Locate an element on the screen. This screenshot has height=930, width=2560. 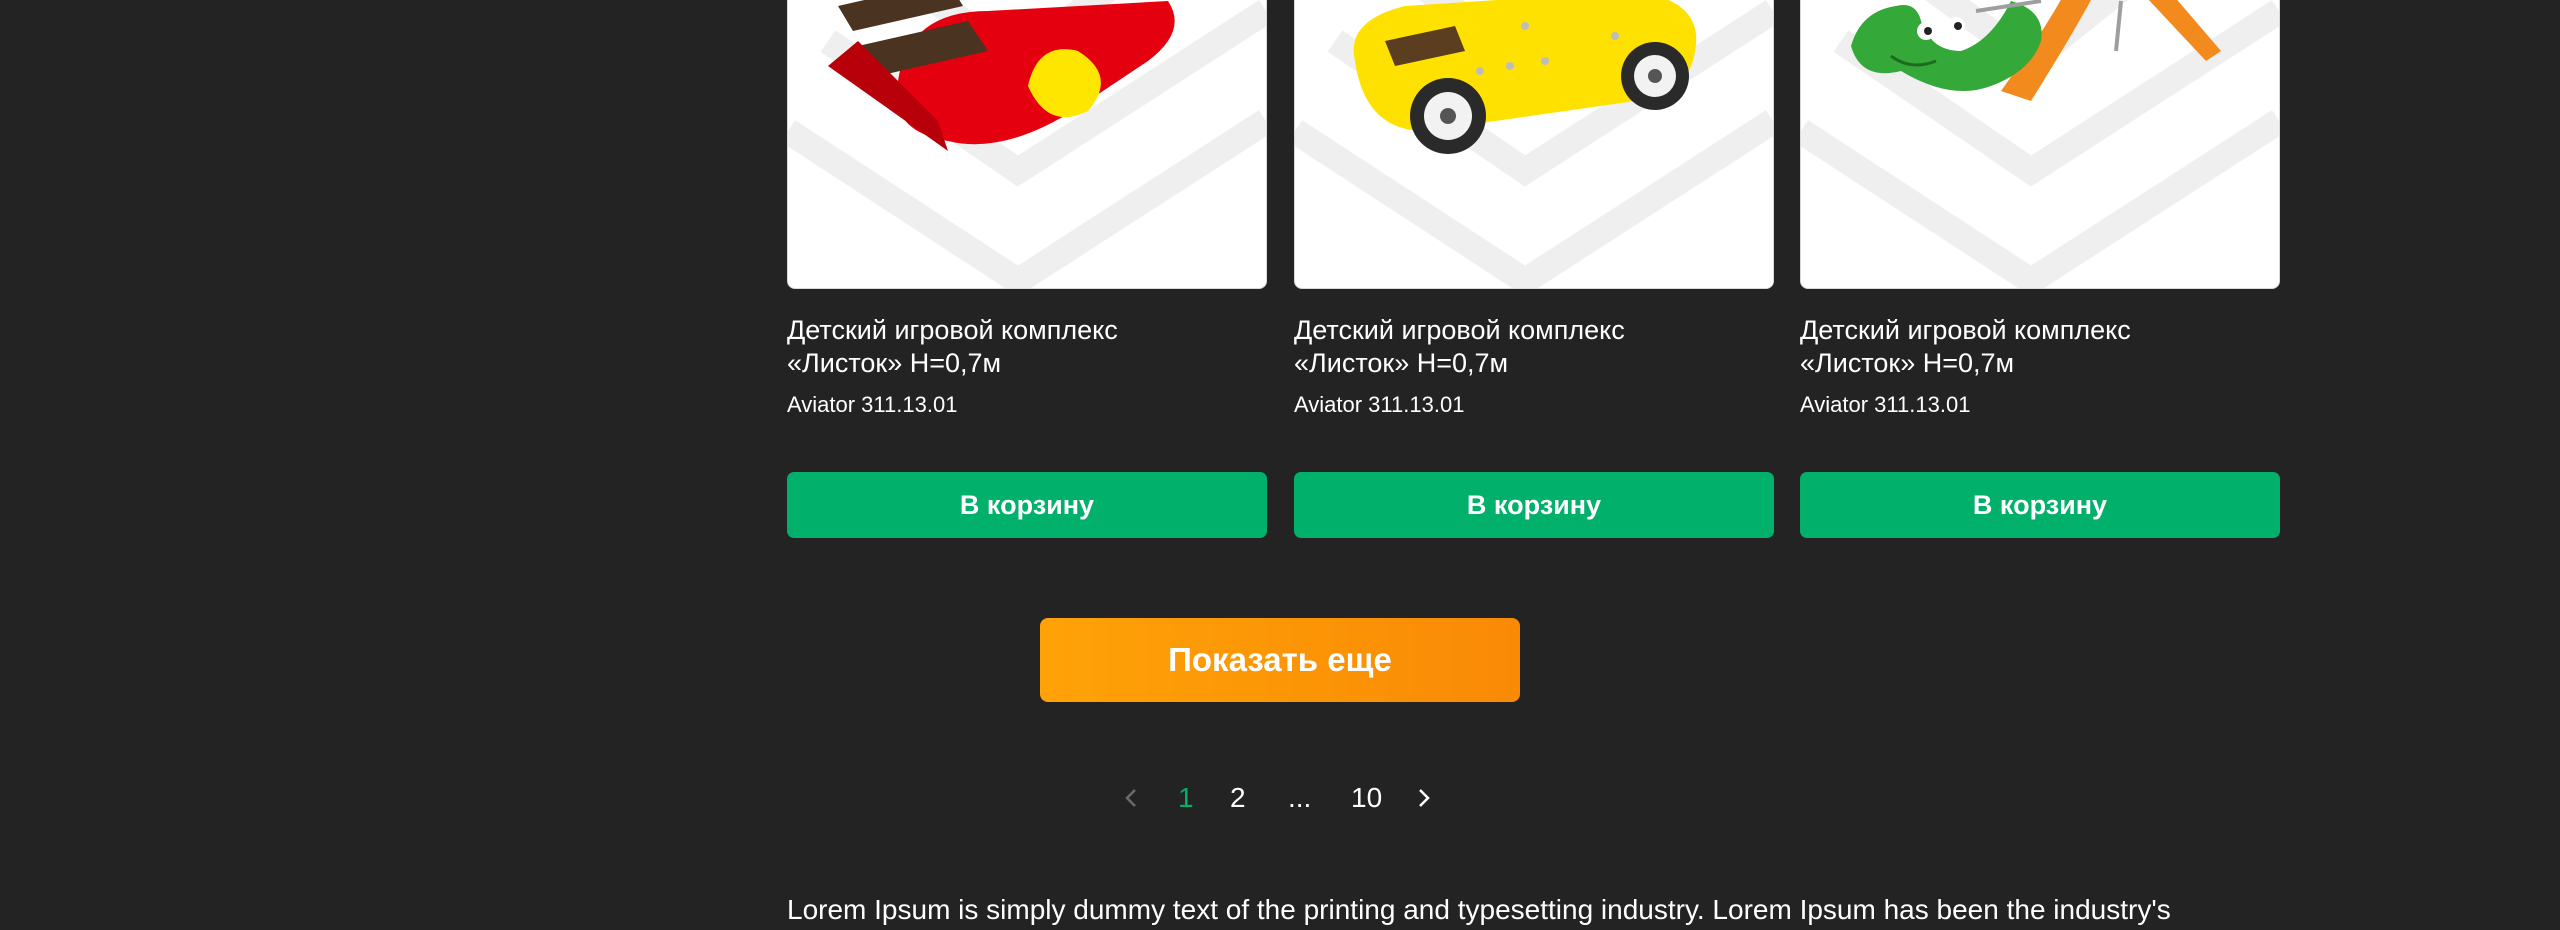
page-link: 2 is located at coordinates (1238, 798).